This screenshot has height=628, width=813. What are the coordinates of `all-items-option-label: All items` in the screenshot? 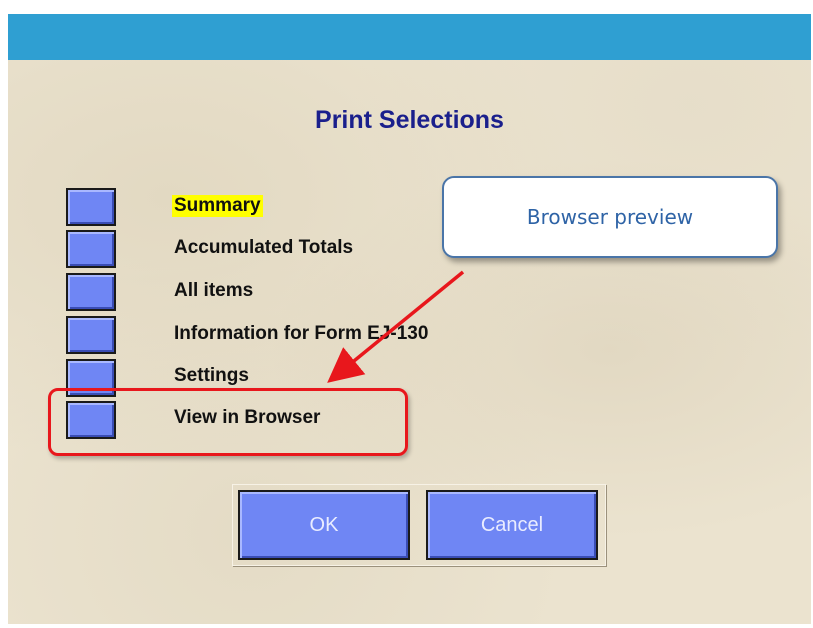 It's located at (214, 290).